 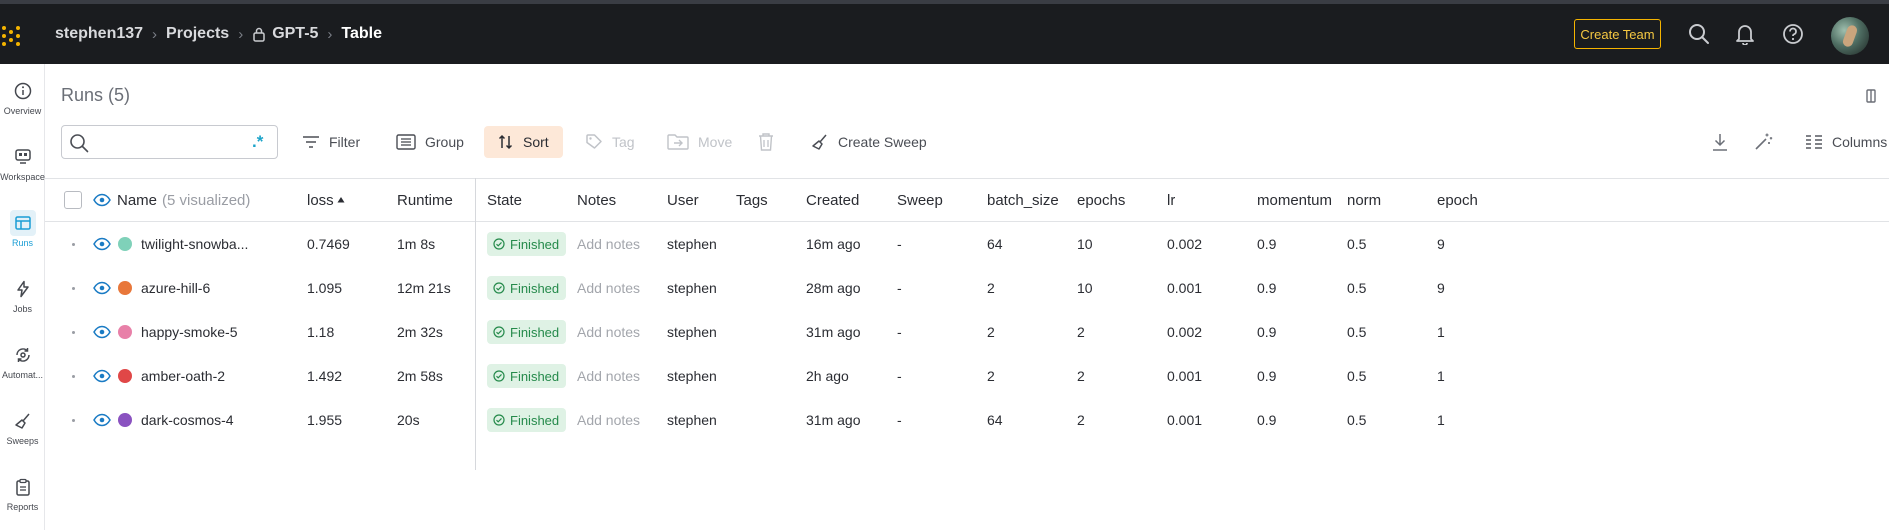 I want to click on columns-button: Columns, so click(x=1846, y=142).